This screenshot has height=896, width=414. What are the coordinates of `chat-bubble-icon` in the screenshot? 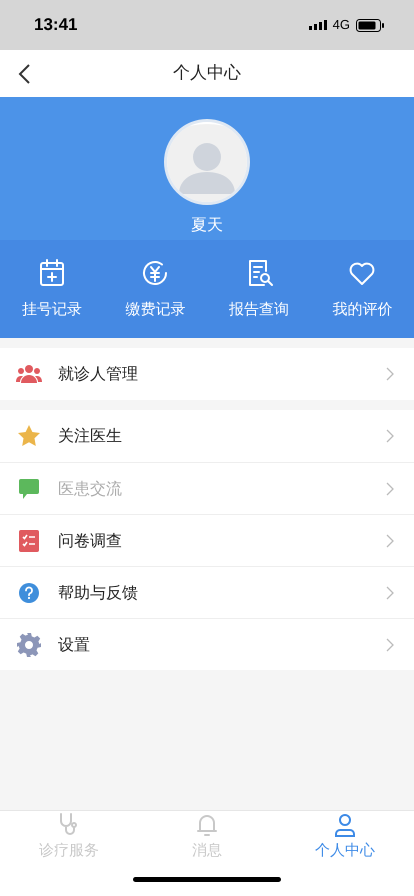 It's located at (29, 489).